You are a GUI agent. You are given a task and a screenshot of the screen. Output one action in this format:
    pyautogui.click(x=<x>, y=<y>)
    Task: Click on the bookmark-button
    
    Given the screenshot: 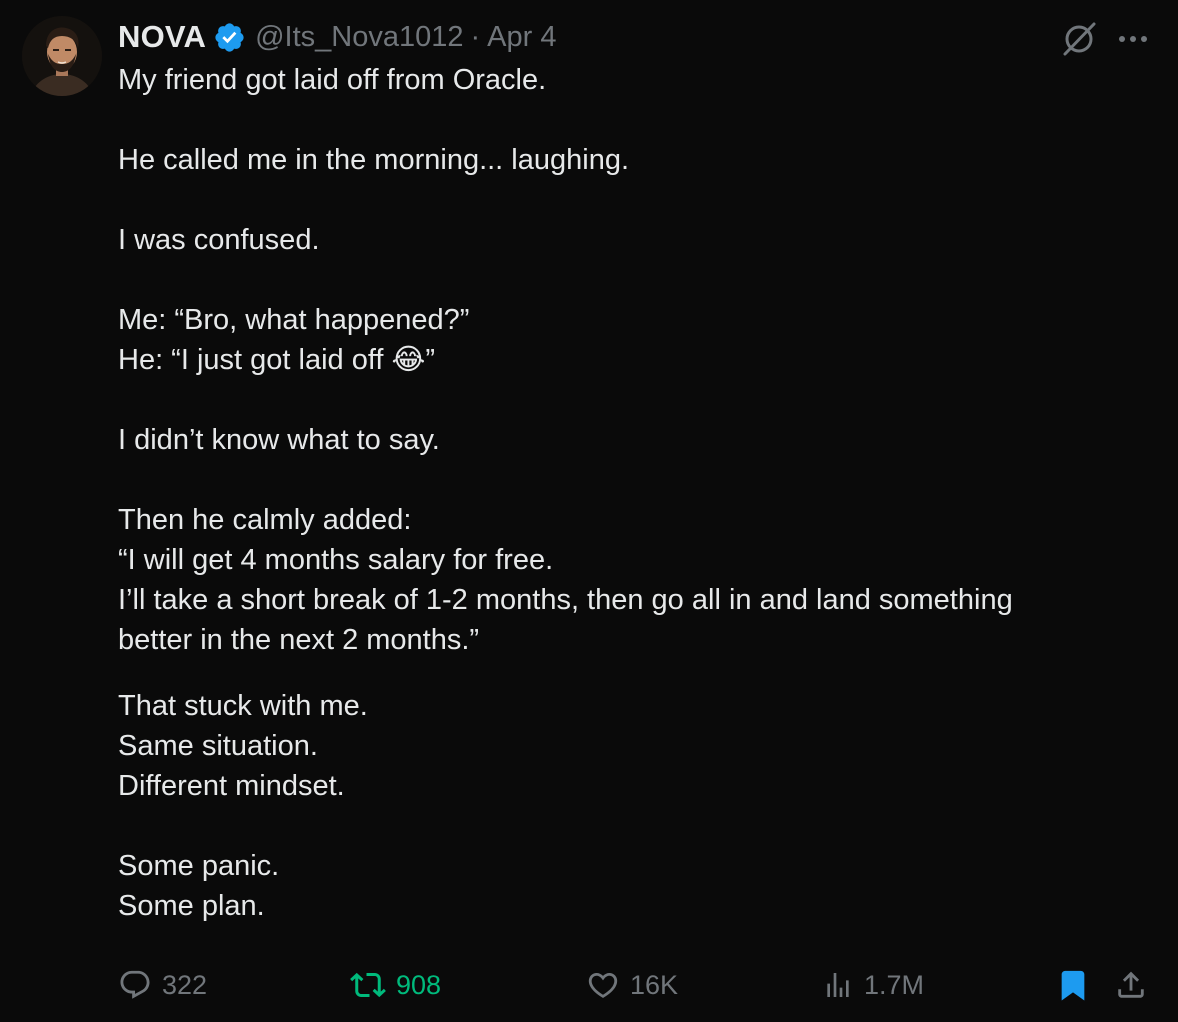 What is the action you would take?
    pyautogui.click(x=1073, y=985)
    